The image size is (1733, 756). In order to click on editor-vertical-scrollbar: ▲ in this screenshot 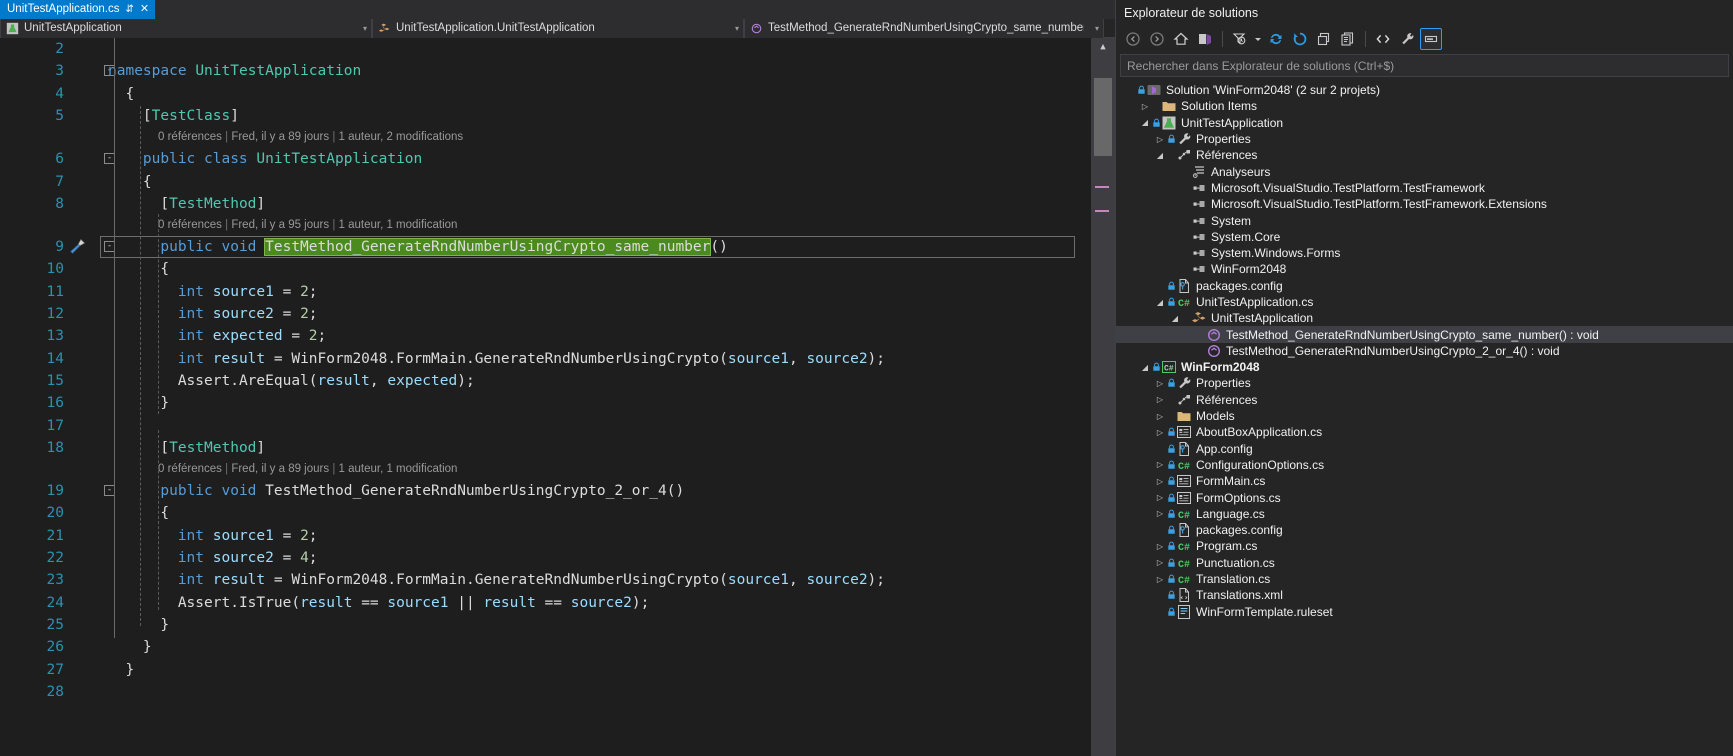, I will do `click(1103, 397)`.